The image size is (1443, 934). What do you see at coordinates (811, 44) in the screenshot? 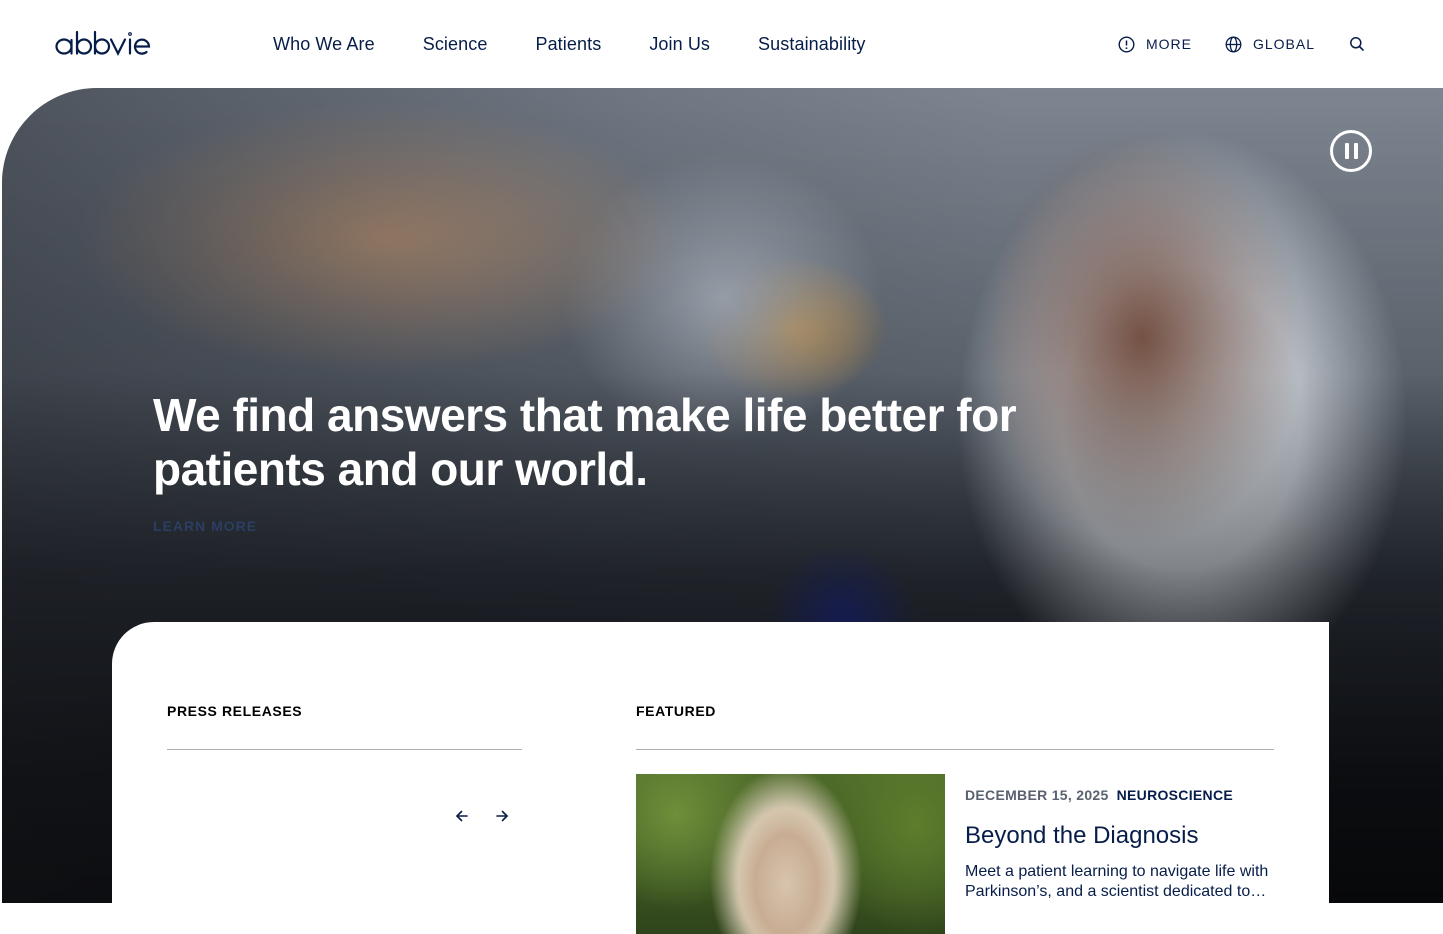
I see `nav-item-sustainability: Sustainability` at bounding box center [811, 44].